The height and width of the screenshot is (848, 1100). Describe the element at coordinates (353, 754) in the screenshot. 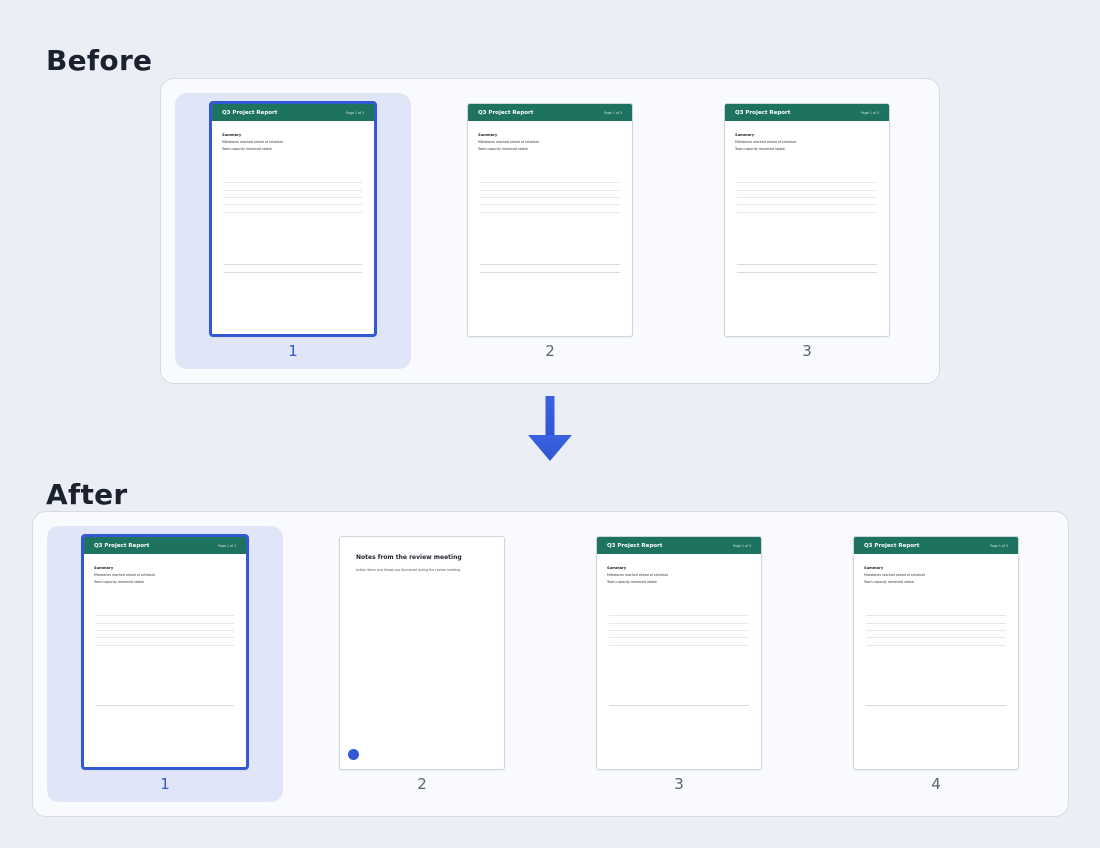

I see `note-marker-dot` at that location.